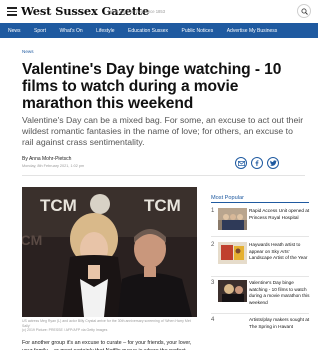 This screenshot has width=320, height=350. What do you see at coordinates (198, 31) in the screenshot?
I see `nav-item-public-notices: Public Notices` at bounding box center [198, 31].